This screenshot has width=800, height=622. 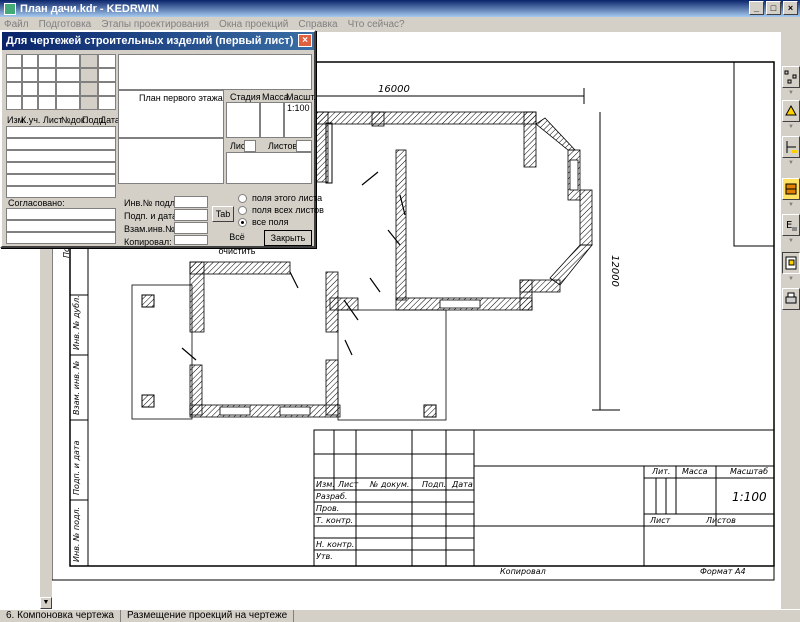 I want to click on tool-layers-icon, so click(x=791, y=111).